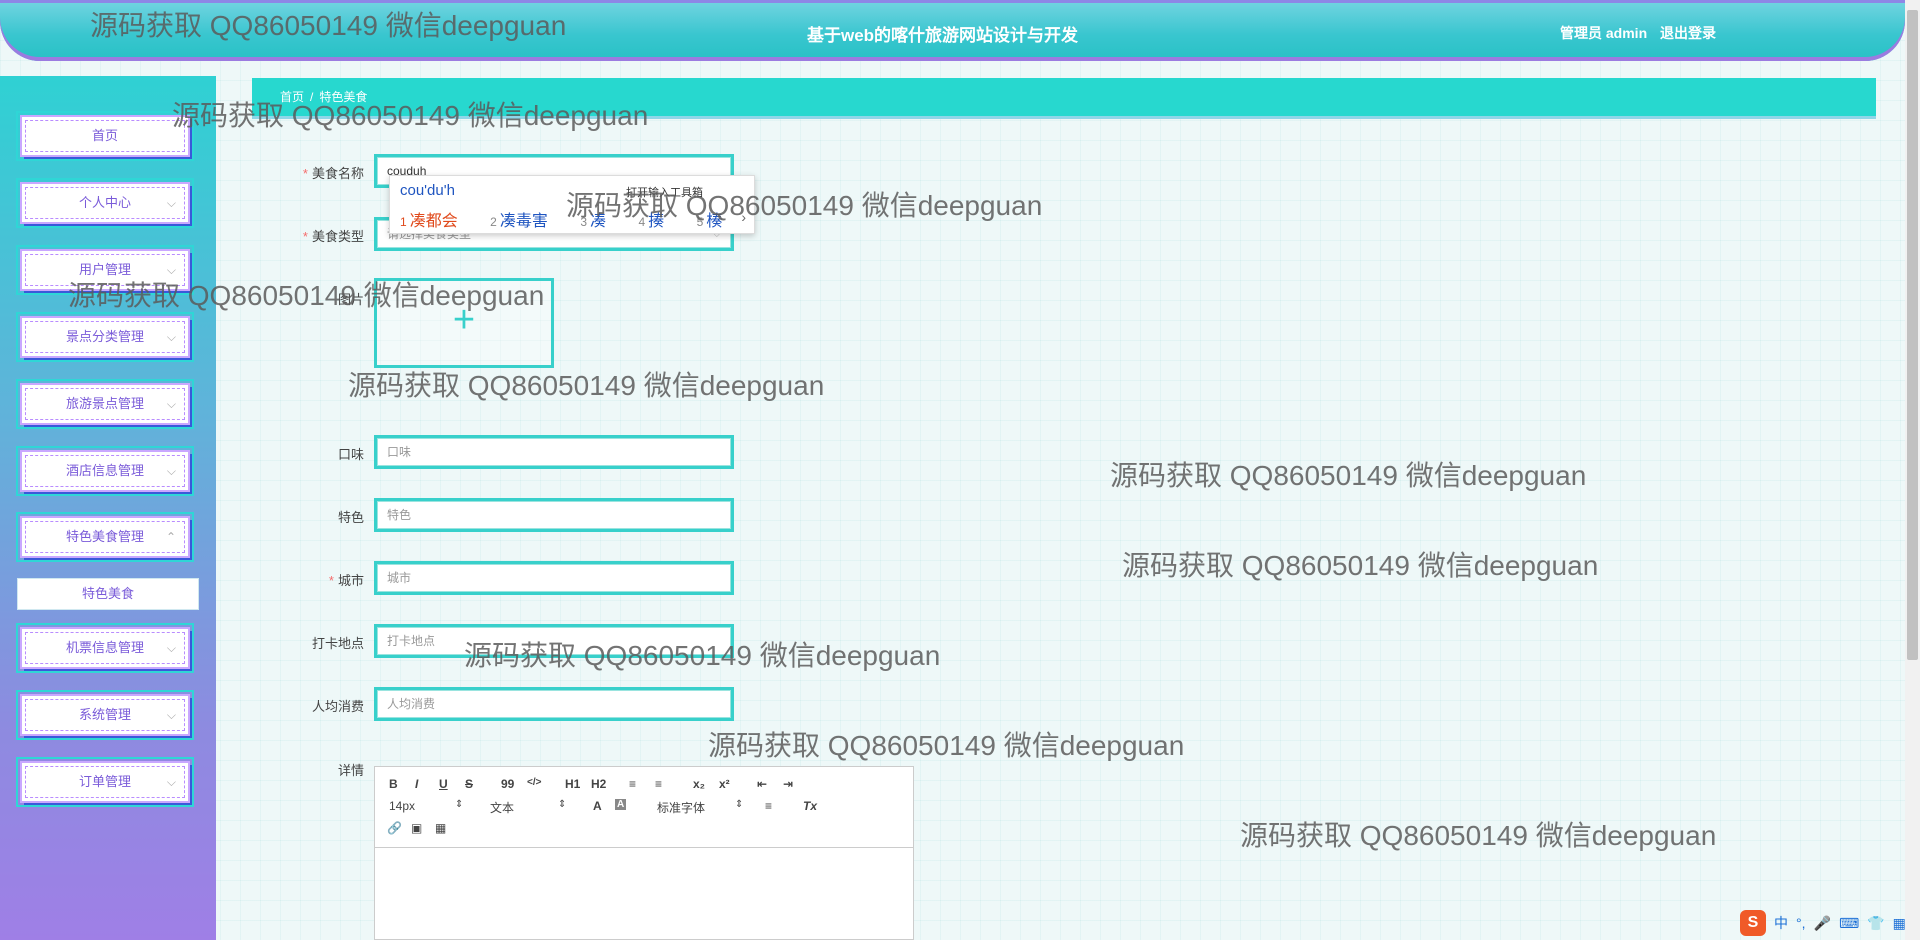 The height and width of the screenshot is (940, 1920). Describe the element at coordinates (436, 221) in the screenshot. I see `ime-candidate: 1 凑都会` at that location.